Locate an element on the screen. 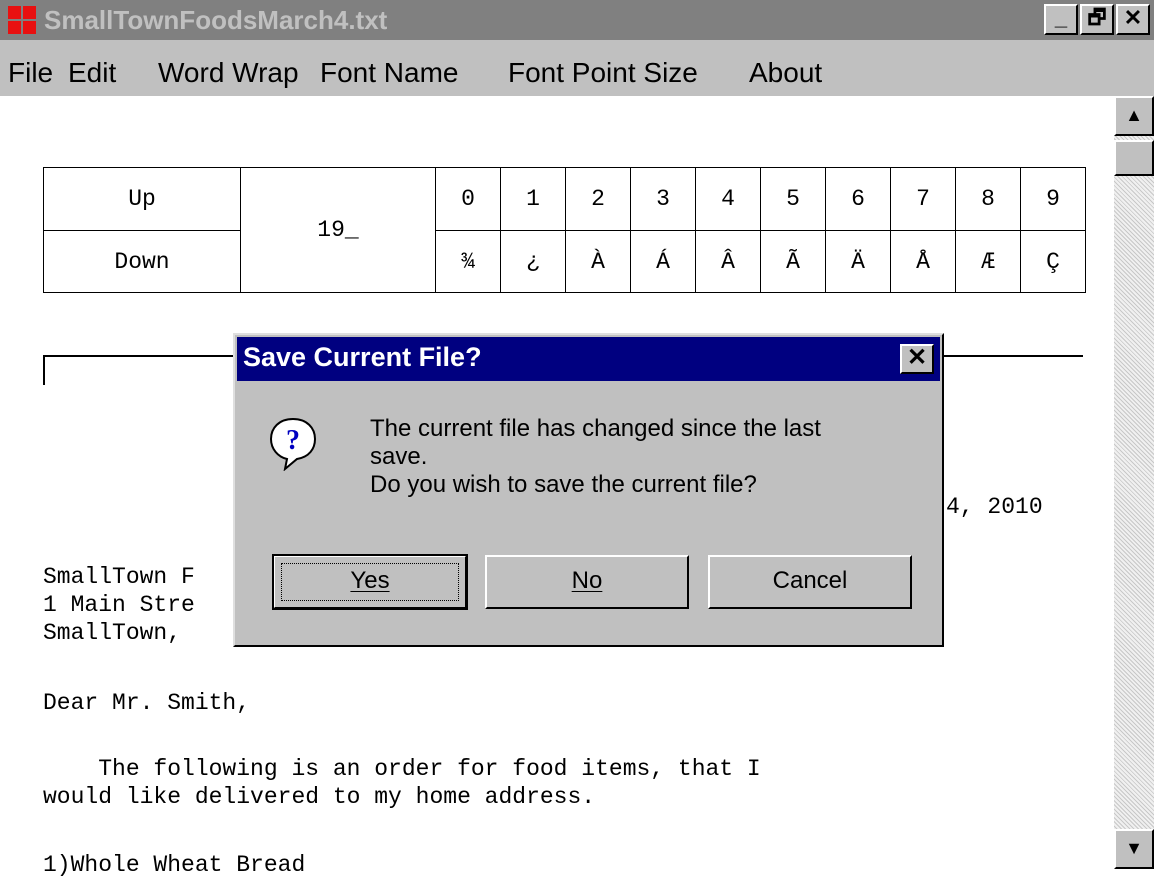 Image resolution: width=1154 pixels, height=878 pixels. message-line: Do you wish to save the current file? is located at coordinates (563, 484).